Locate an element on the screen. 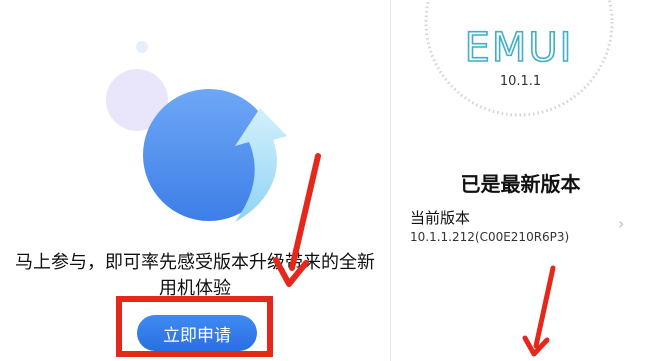 This screenshot has width=650, height=361. chevron-right-icon: › is located at coordinates (621, 223).